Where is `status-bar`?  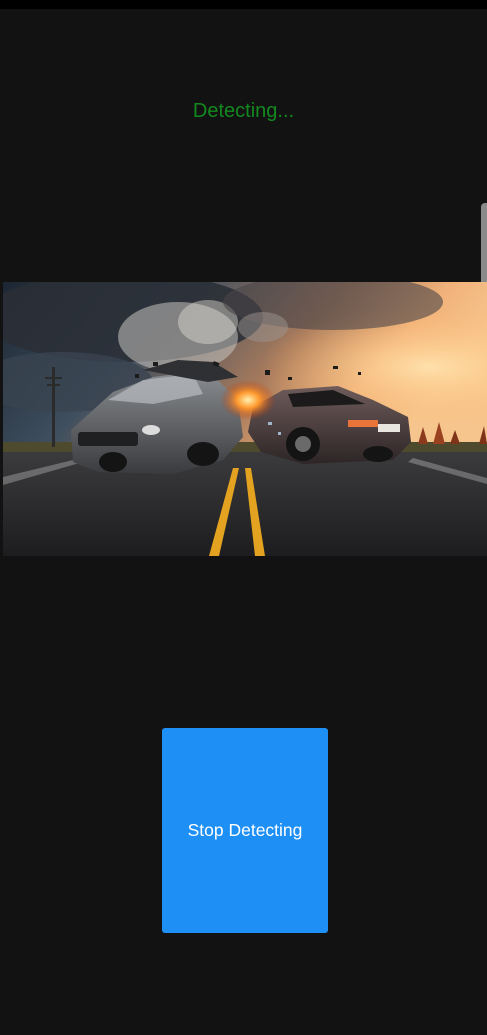 status-bar is located at coordinates (243, 4).